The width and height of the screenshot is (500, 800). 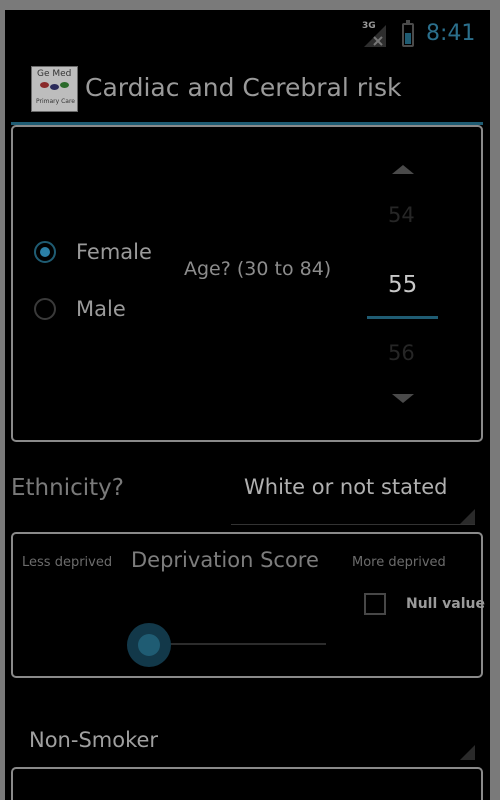 I want to click on age-decrement-down-icon, so click(x=403, y=398).